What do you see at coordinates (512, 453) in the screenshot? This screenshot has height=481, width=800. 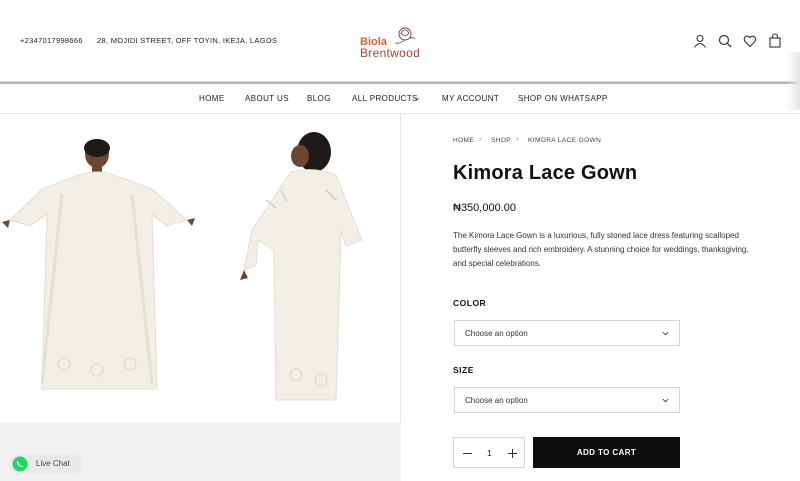 I see `plus-icon` at bounding box center [512, 453].